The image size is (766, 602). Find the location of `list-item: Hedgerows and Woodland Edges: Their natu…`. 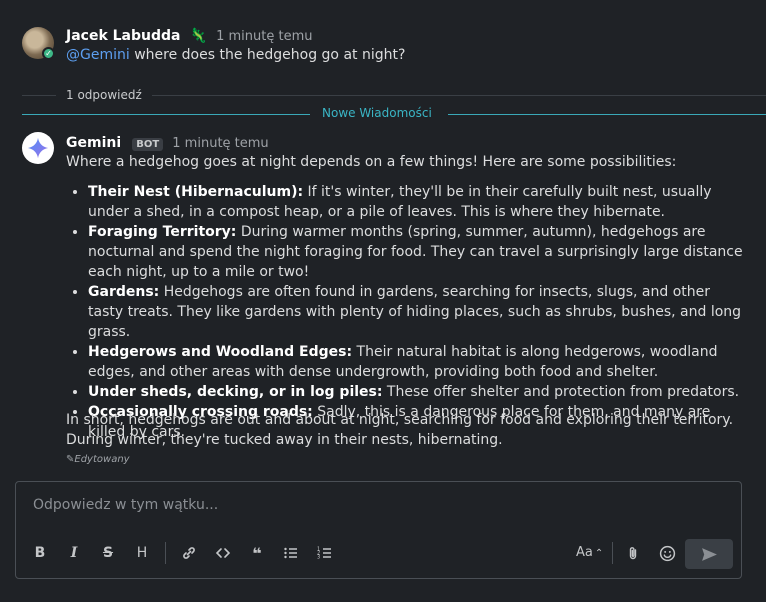

list-item: Hedgerows and Woodland Edges: Their natu… is located at coordinates (417, 362).